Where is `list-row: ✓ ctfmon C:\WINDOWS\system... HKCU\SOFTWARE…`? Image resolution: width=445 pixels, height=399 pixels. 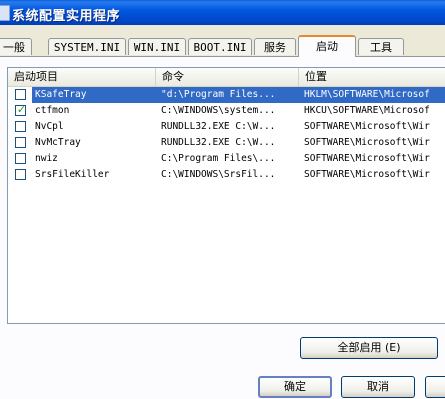
list-row: ✓ ctfmon C:\WINDOWS\system... HKCU\SOFTWARE… is located at coordinates (226, 111).